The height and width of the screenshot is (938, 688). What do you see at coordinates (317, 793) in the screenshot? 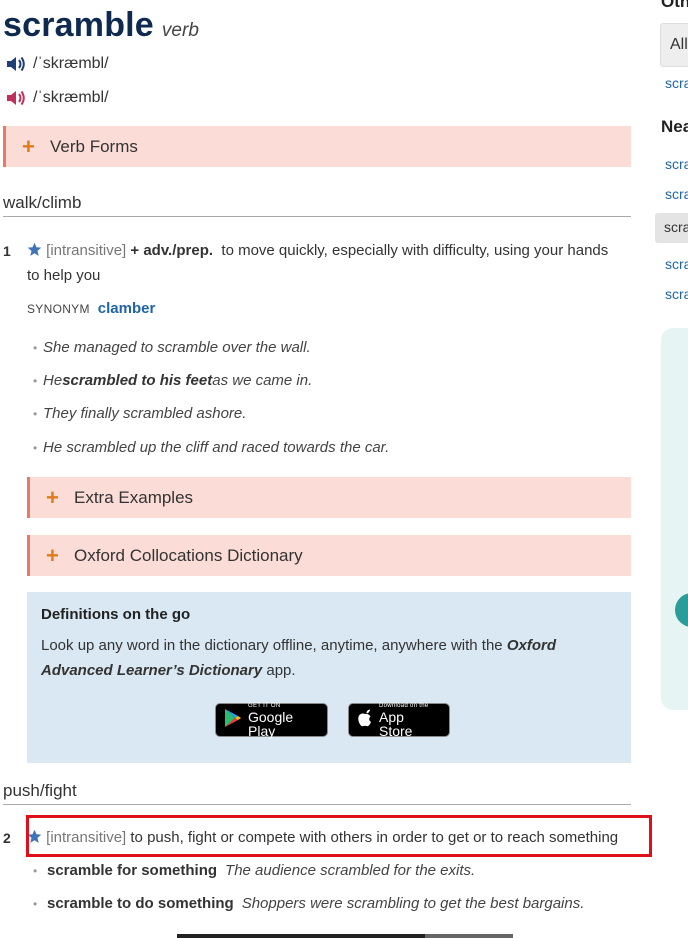
I see `shortcut-heading: push/fight` at bounding box center [317, 793].